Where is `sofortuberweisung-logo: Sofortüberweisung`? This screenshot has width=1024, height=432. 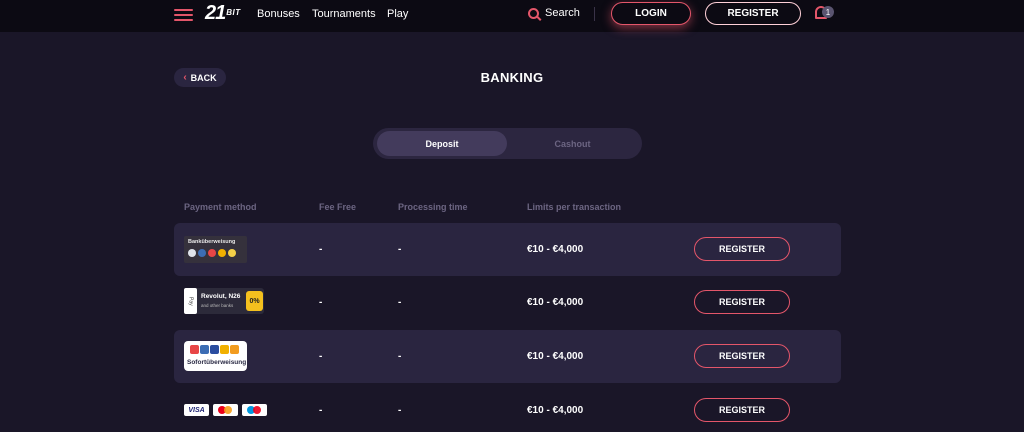 sofortuberweisung-logo: Sofortüberweisung is located at coordinates (215, 356).